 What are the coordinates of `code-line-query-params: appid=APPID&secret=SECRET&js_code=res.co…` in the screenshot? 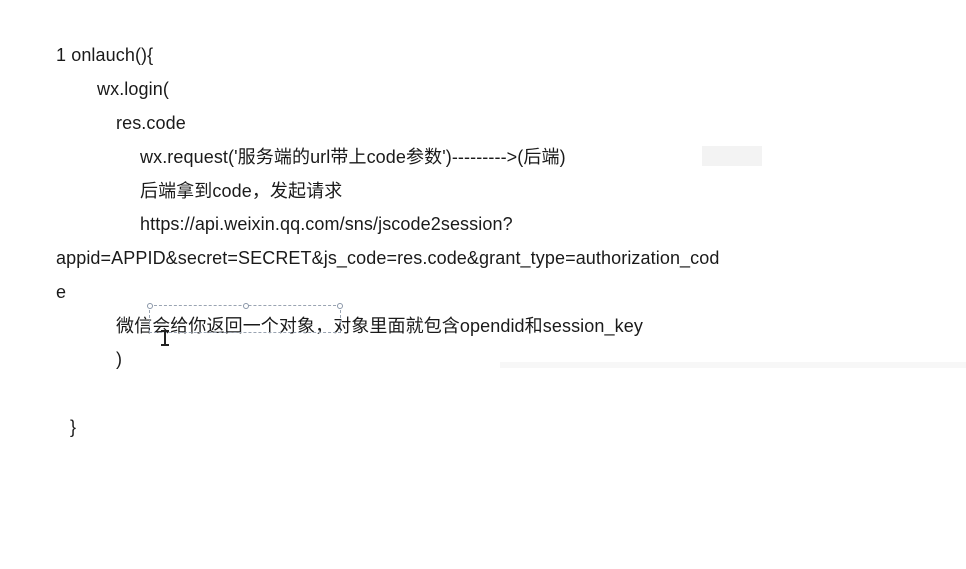 It's located at (388, 258).